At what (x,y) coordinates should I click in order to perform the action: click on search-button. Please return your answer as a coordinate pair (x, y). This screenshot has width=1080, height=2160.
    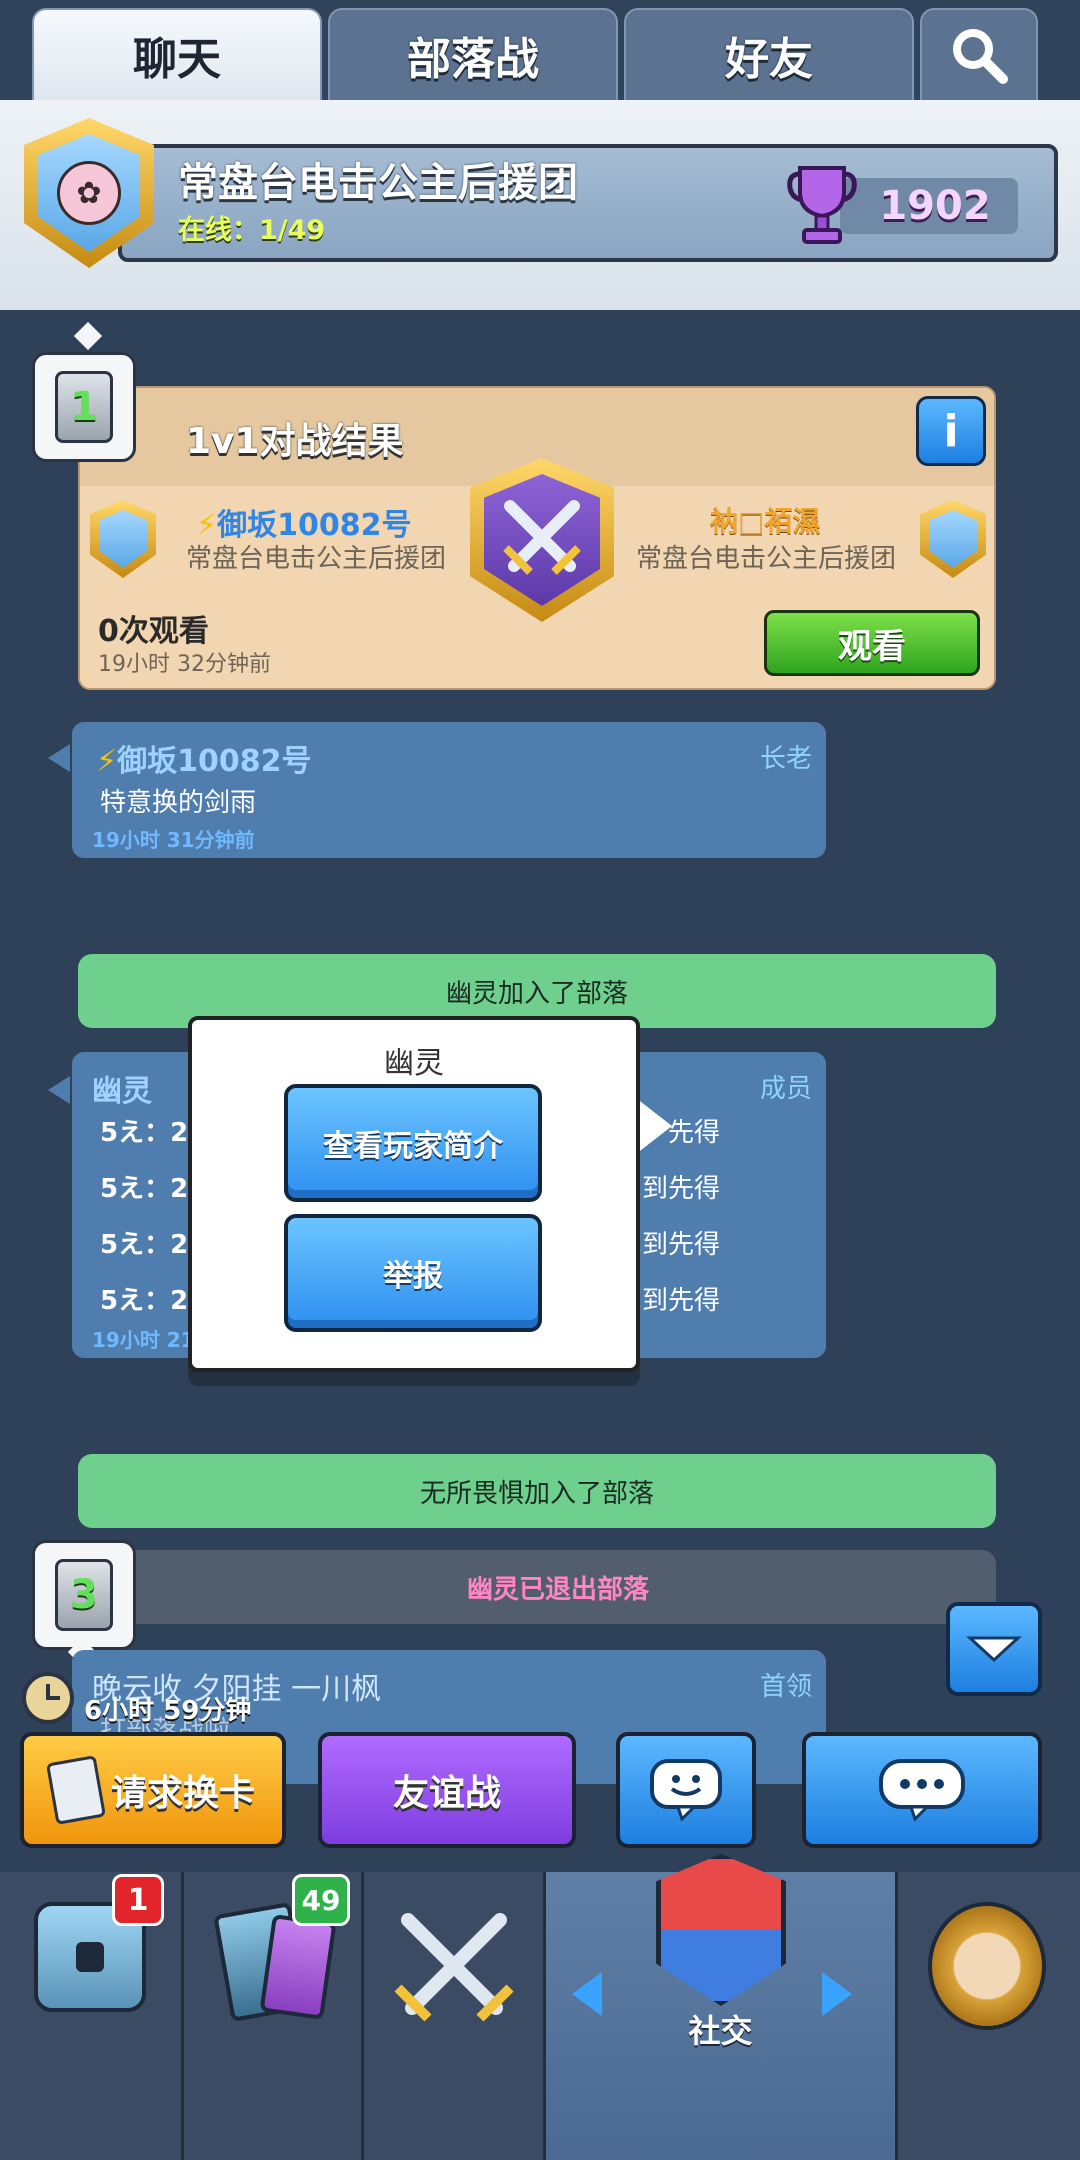
    Looking at the image, I should click on (979, 54).